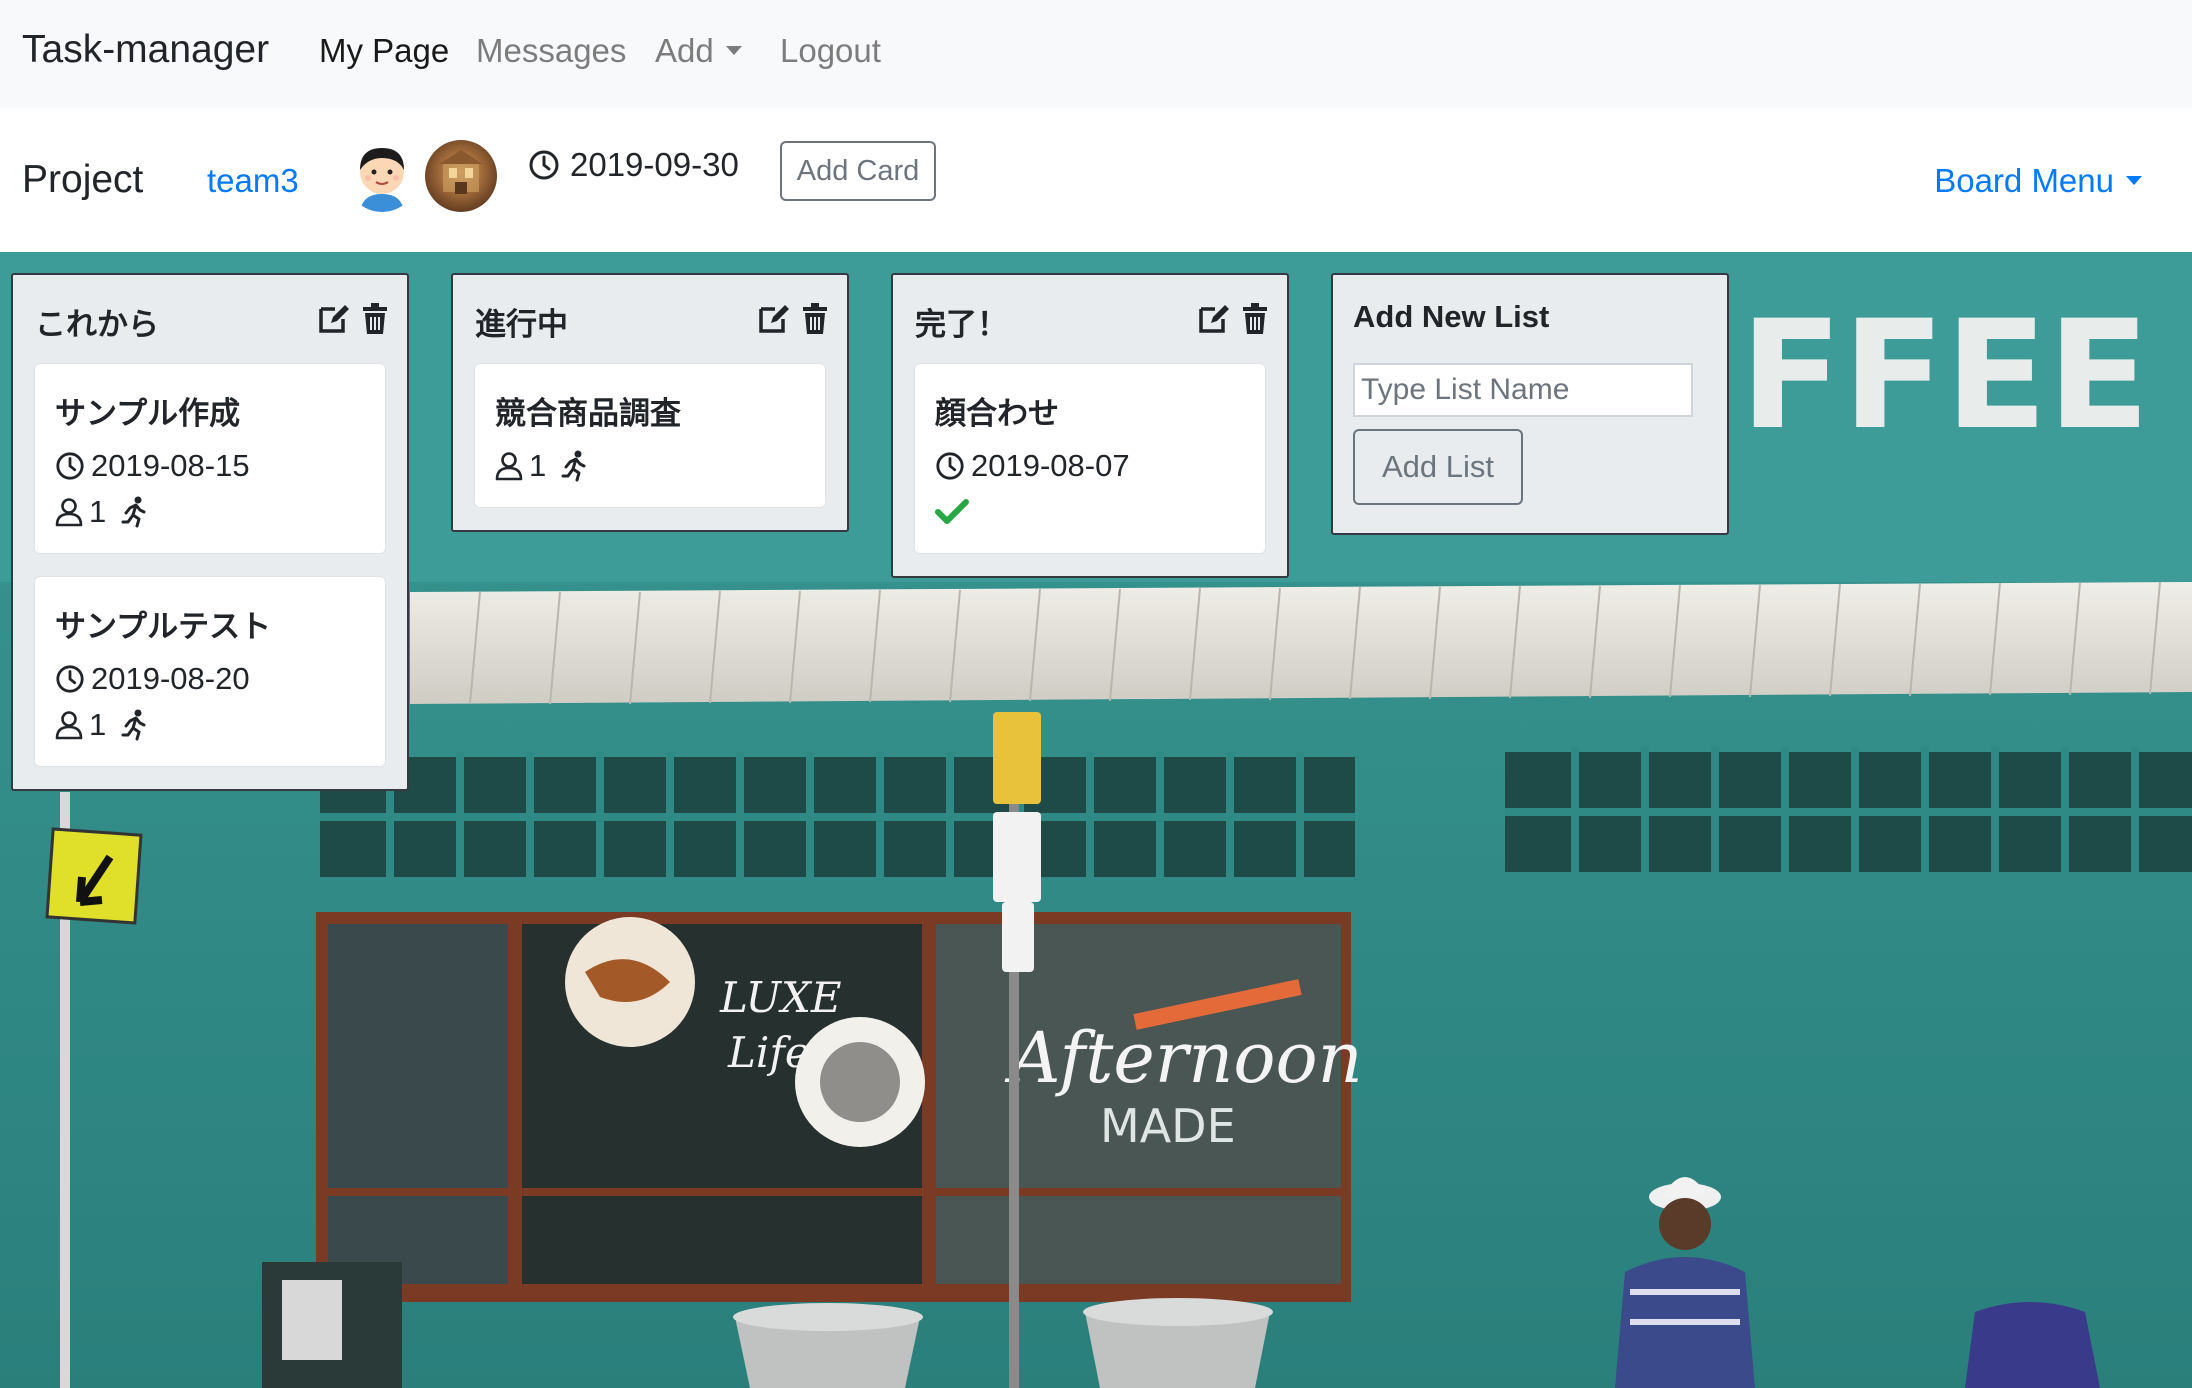  What do you see at coordinates (1050, 465) in the screenshot?
I see `card-due-text: 2019-08-07` at bounding box center [1050, 465].